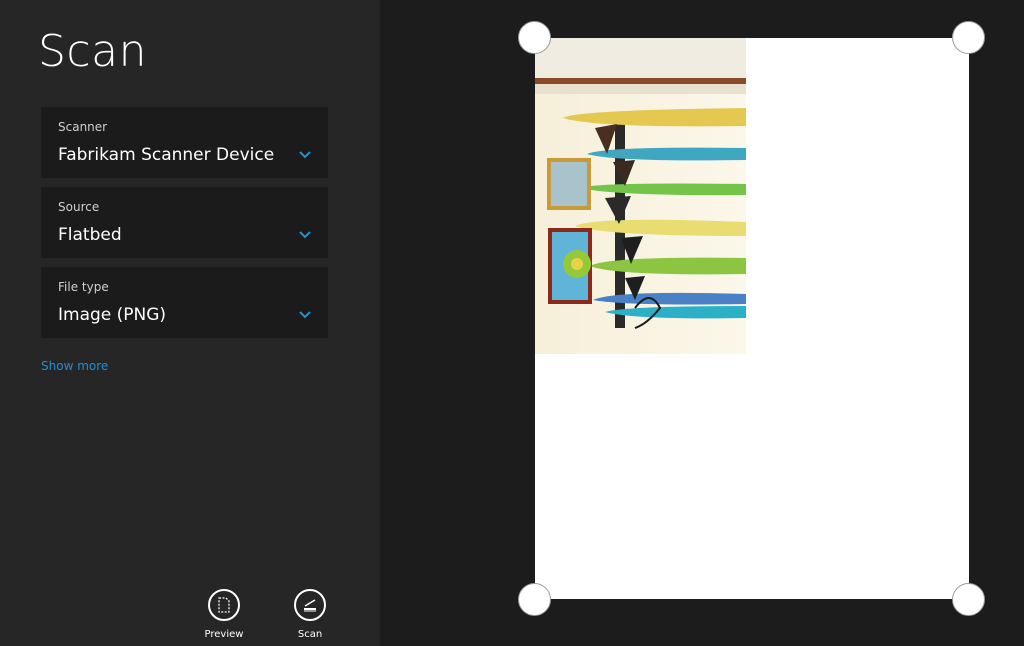  Describe the element at coordinates (166, 155) in the screenshot. I see `scanner-value: Fabrikam Scanner Device` at that location.